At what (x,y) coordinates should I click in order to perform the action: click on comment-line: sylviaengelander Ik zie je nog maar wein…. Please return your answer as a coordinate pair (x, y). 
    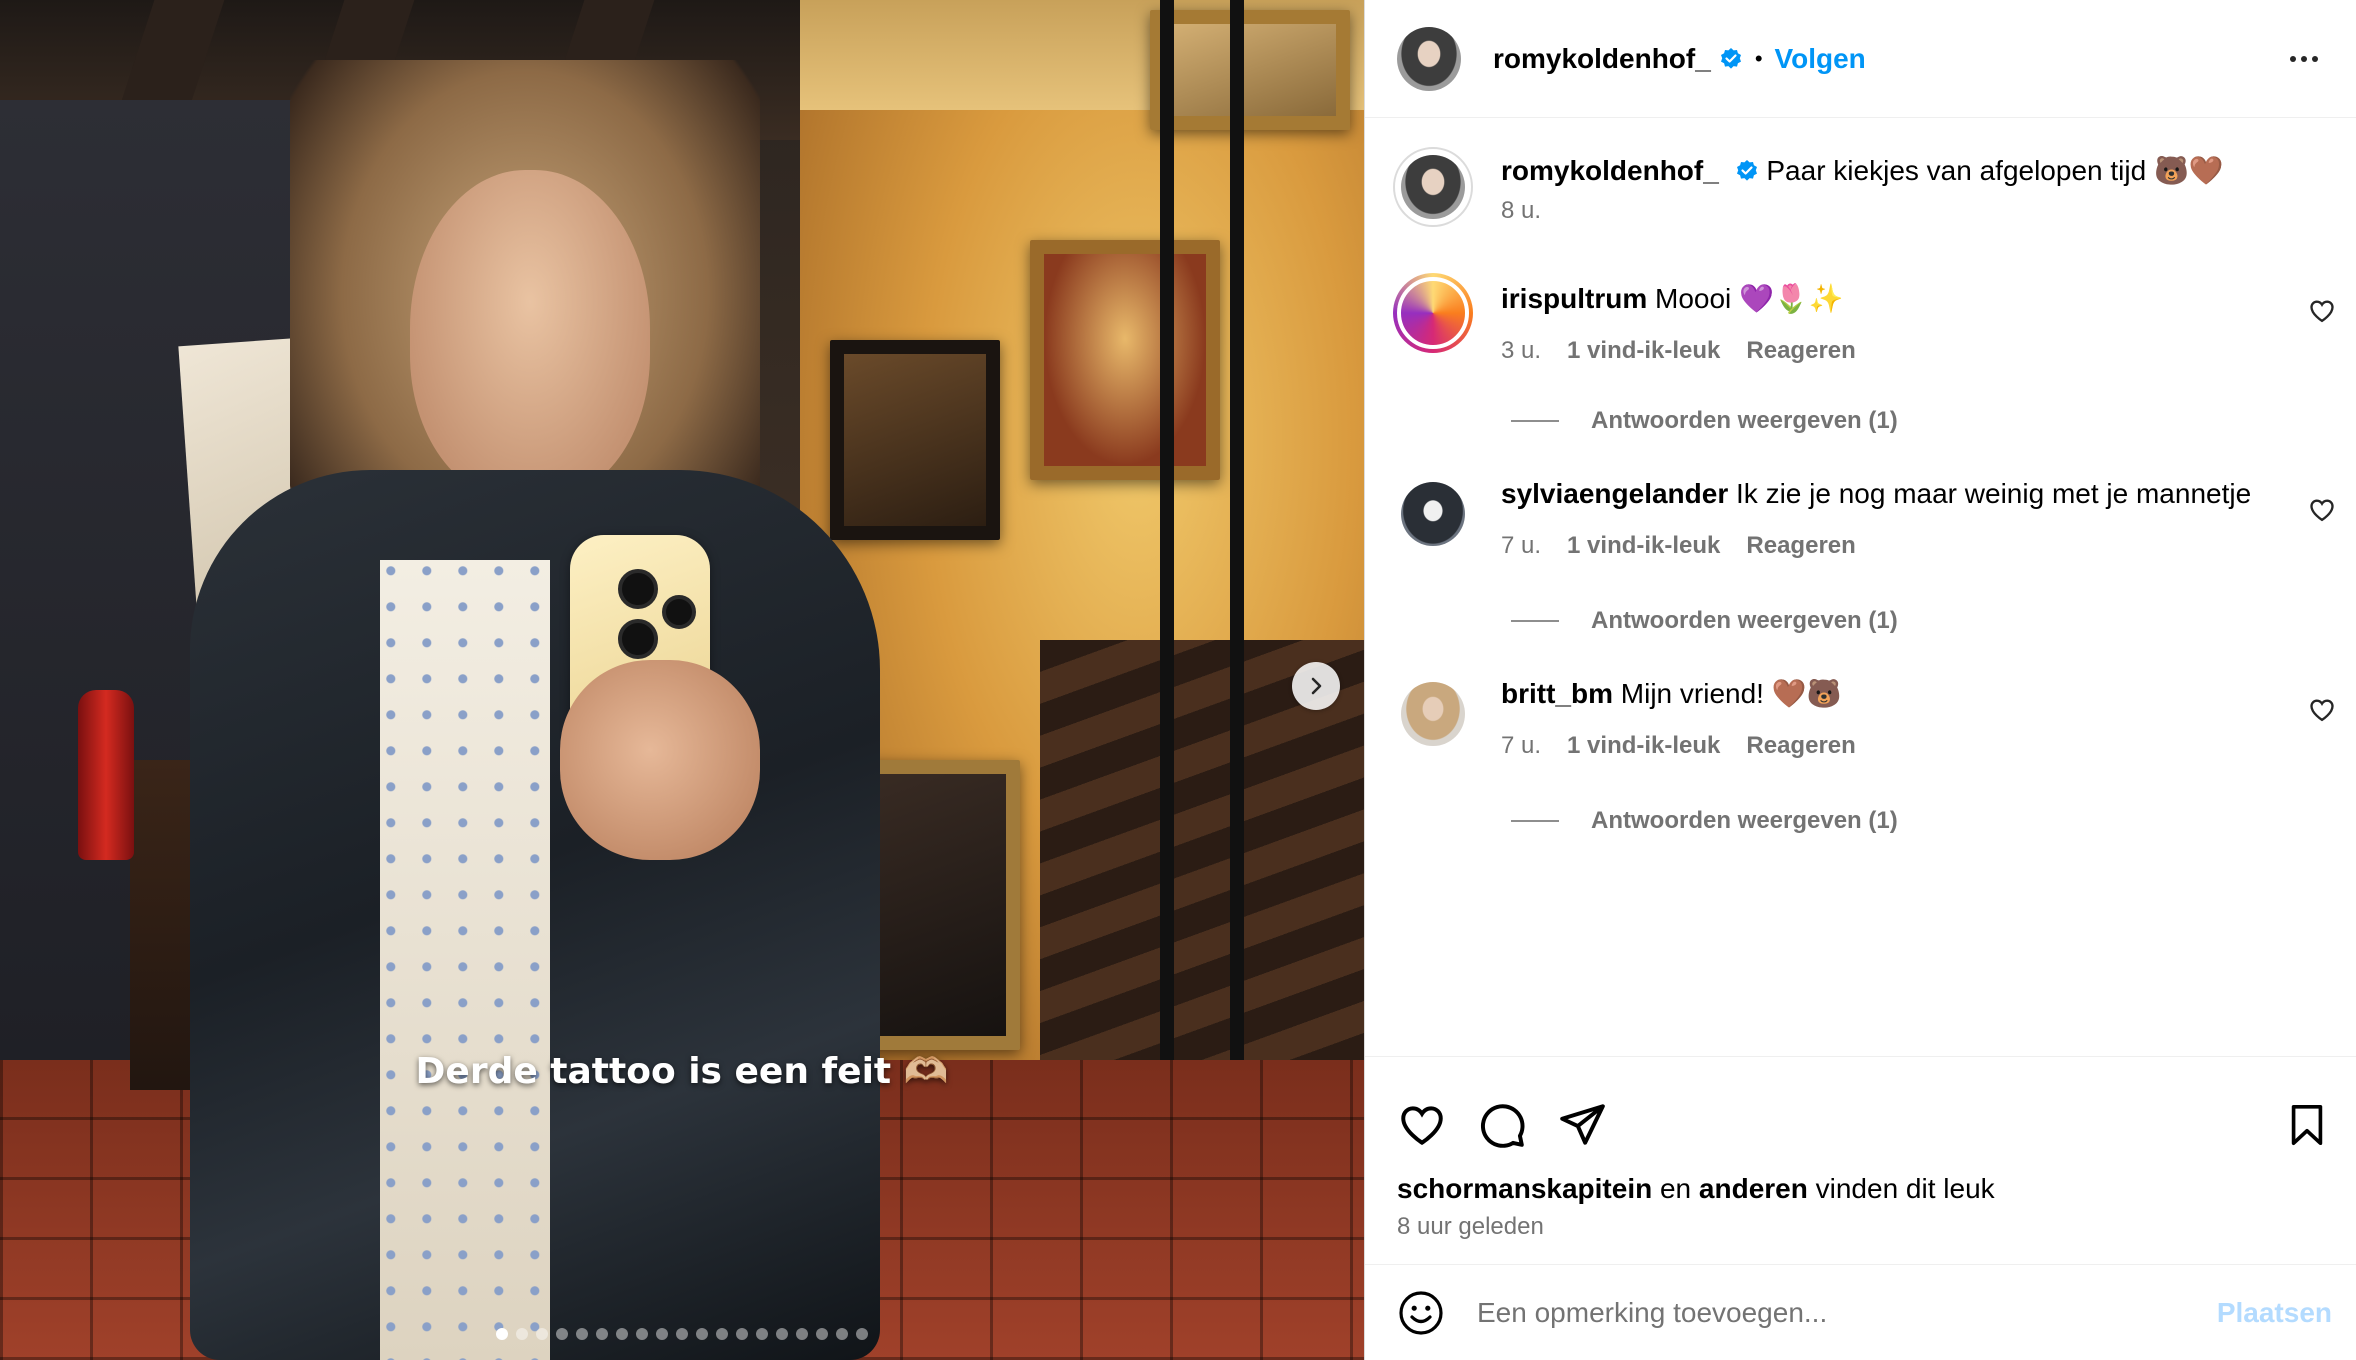
    Looking at the image, I should click on (1928, 494).